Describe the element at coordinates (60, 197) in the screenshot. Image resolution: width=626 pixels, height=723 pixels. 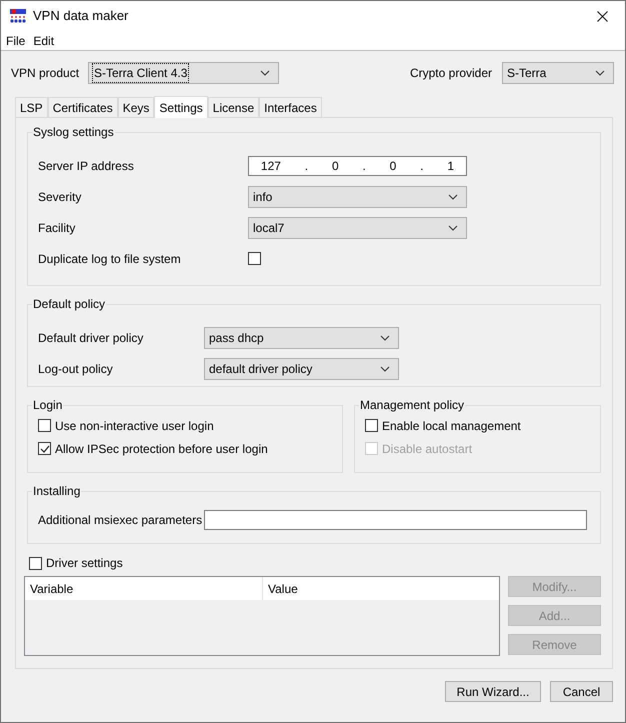
I see `field-label: Severity` at that location.